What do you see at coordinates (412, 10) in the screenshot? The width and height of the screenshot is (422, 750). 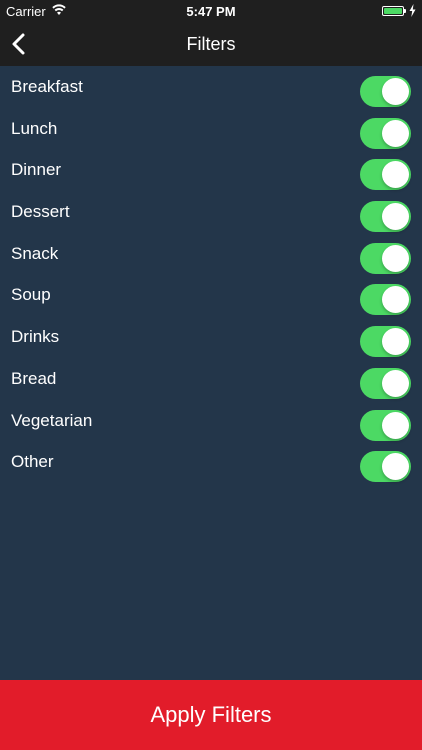 I see `charging-icon` at bounding box center [412, 10].